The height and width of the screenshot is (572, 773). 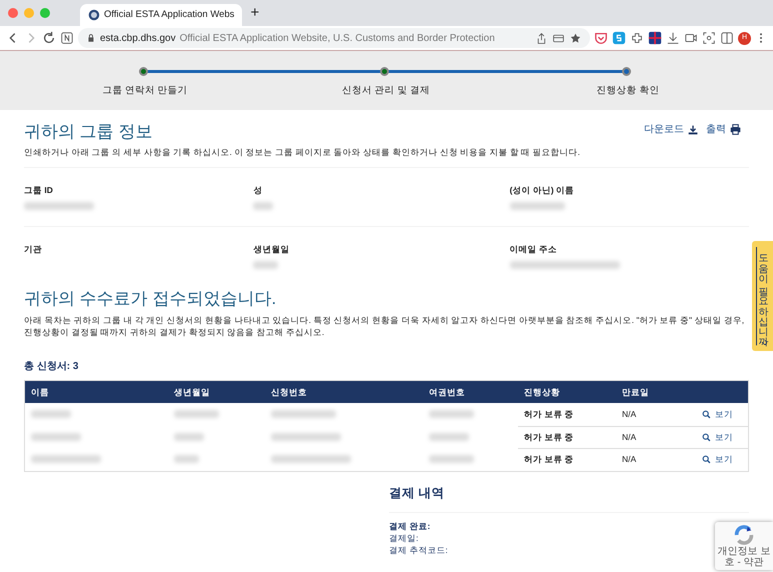 I want to click on column-header: 만료일, so click(x=635, y=392).